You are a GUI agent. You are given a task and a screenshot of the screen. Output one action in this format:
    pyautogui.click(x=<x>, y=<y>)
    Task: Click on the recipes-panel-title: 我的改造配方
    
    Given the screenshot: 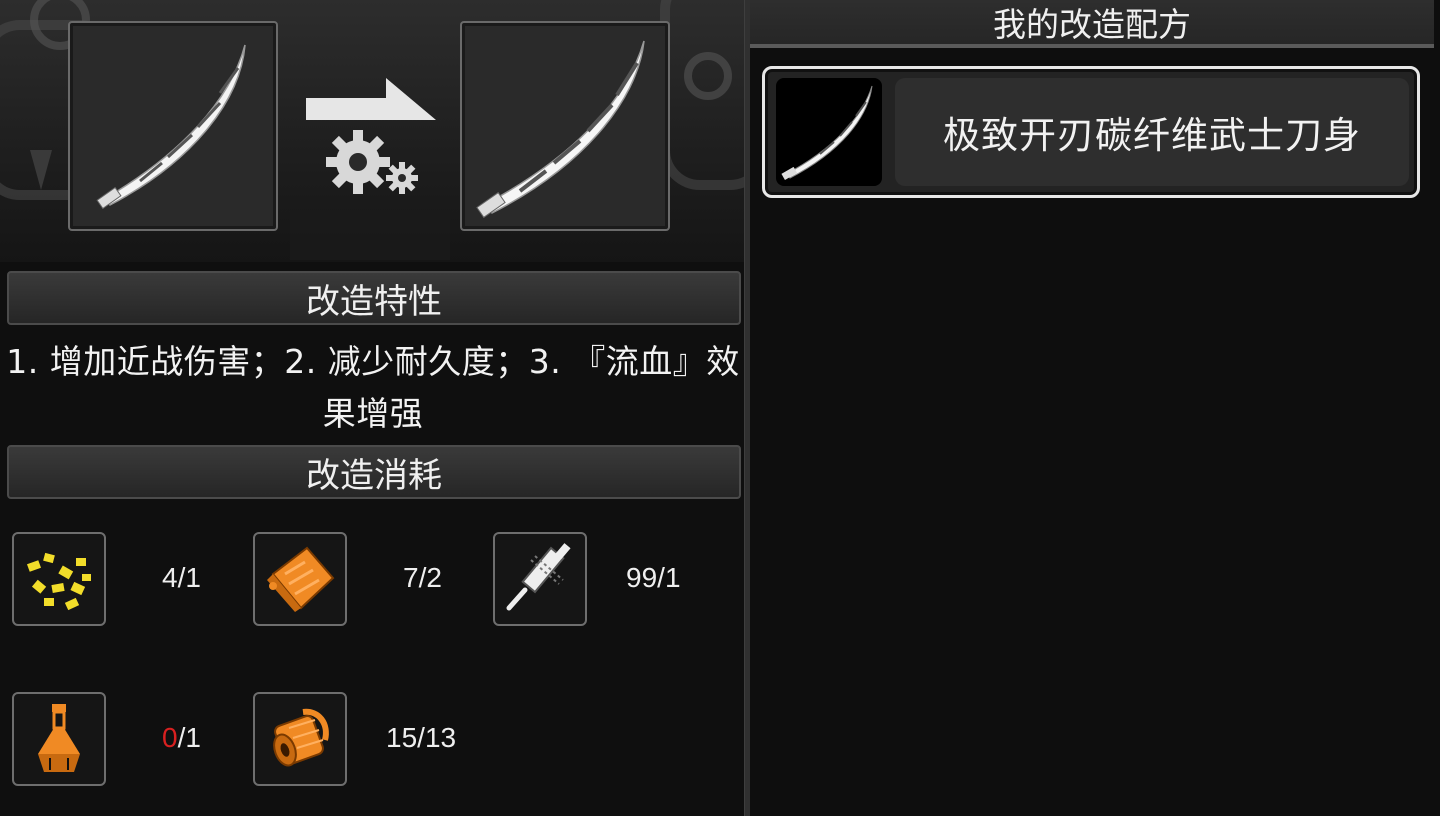 What is the action you would take?
    pyautogui.click(x=1092, y=22)
    